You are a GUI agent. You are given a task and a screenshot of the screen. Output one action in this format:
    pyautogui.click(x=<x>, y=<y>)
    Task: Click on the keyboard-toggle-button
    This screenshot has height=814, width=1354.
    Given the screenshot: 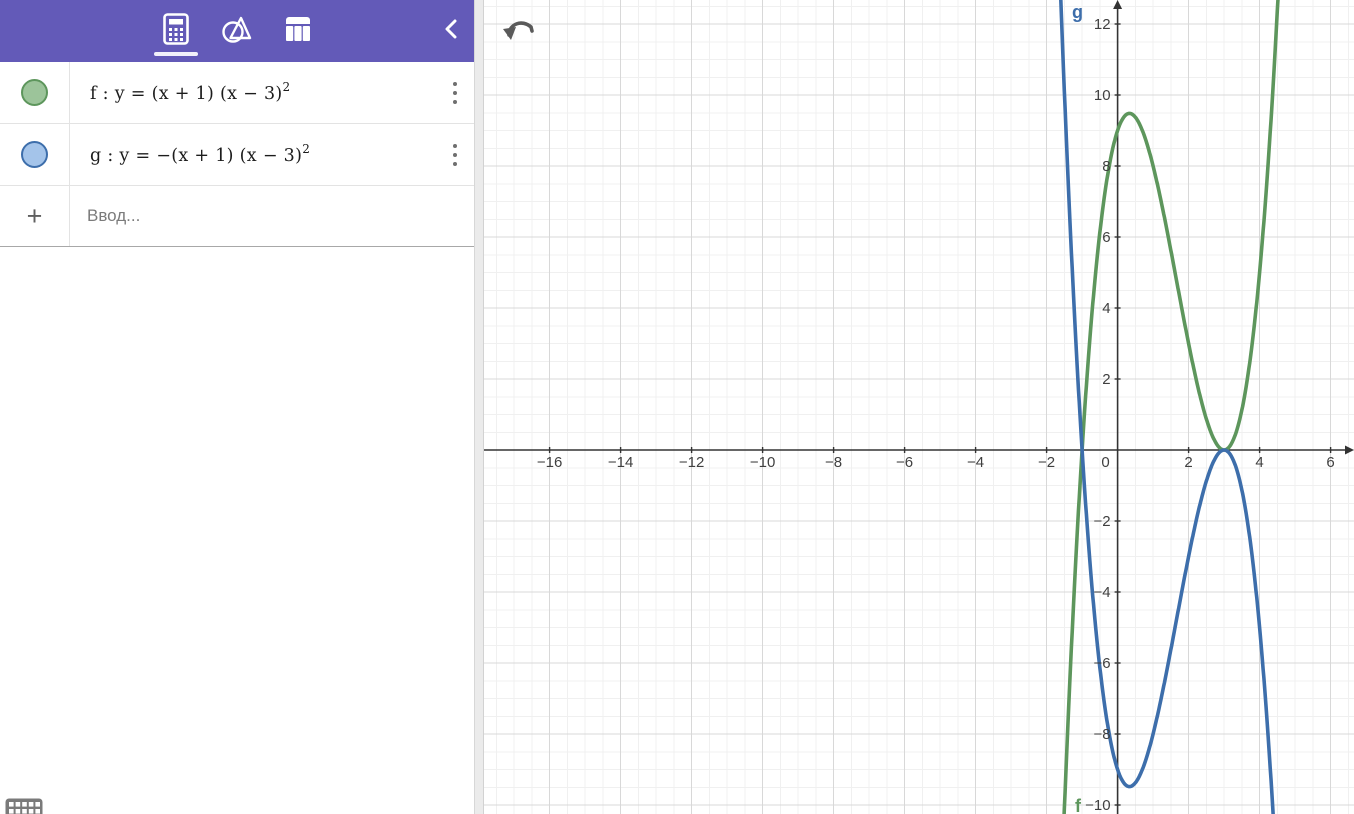 What is the action you would take?
    pyautogui.click(x=24, y=806)
    